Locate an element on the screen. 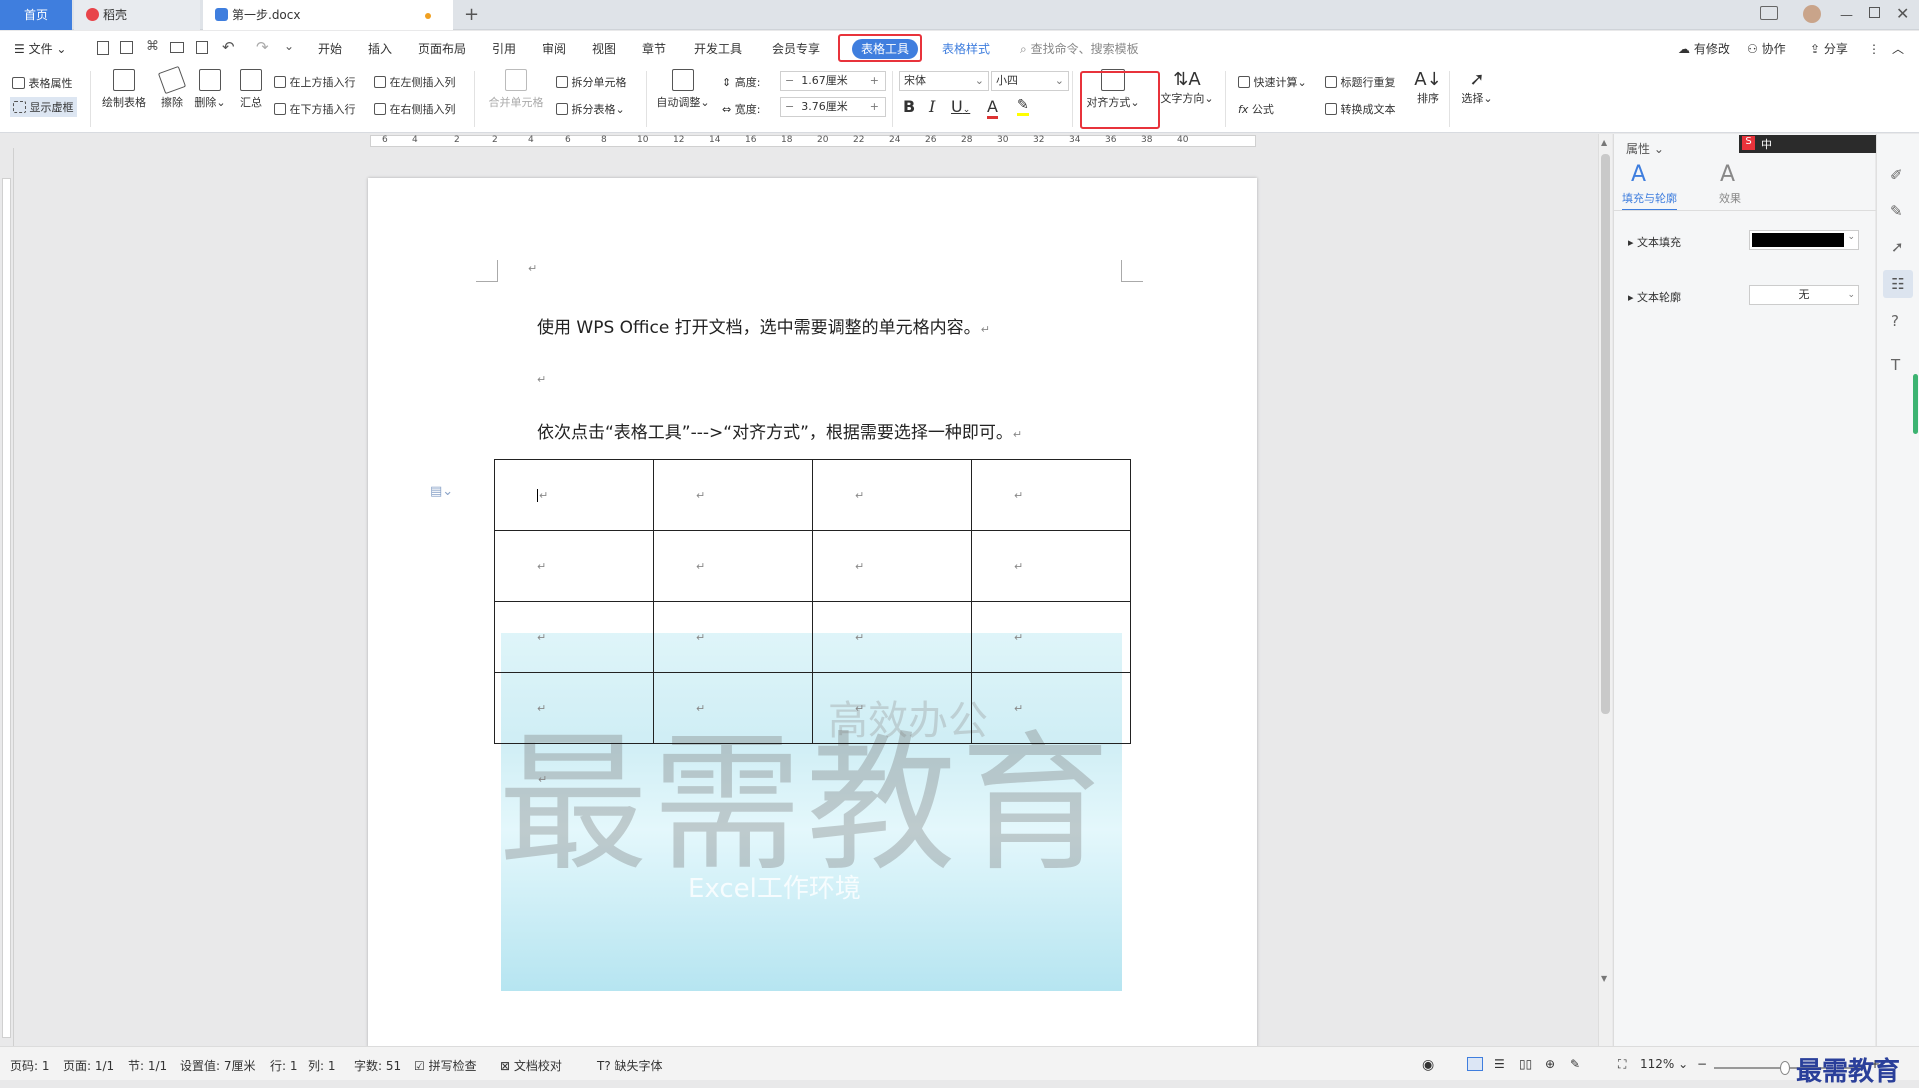 The image size is (1919, 1088). restore-button is located at coordinates (1874, 12).